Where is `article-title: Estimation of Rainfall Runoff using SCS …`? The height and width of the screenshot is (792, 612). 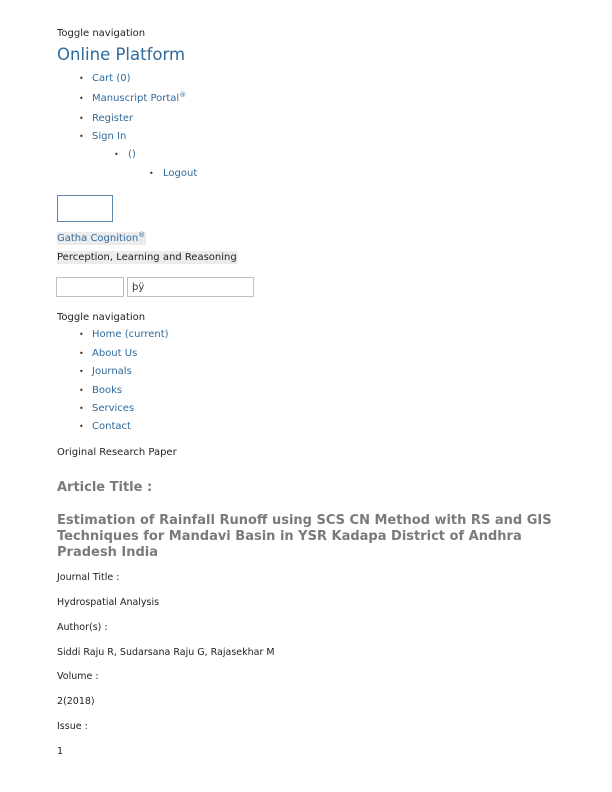 article-title: Estimation of Rainfall Runoff using SCS … is located at coordinates (304, 536).